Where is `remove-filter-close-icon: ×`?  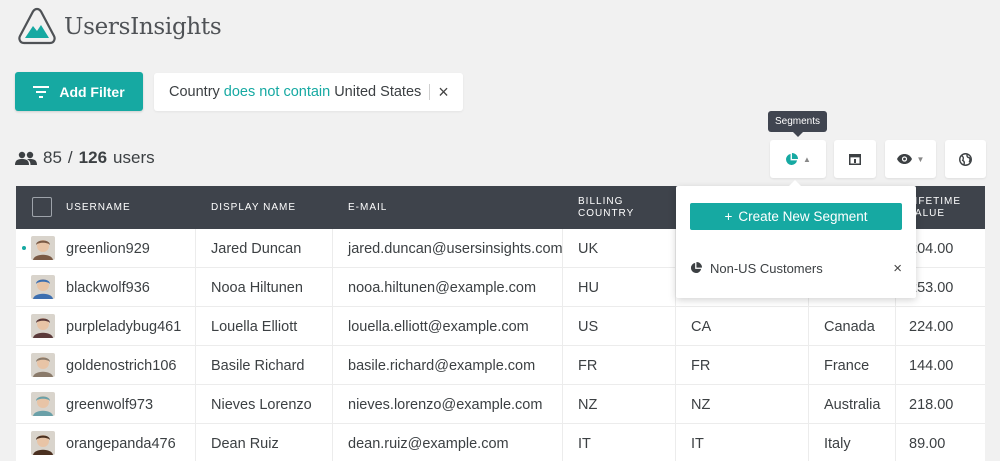
remove-filter-close-icon: × is located at coordinates (443, 92).